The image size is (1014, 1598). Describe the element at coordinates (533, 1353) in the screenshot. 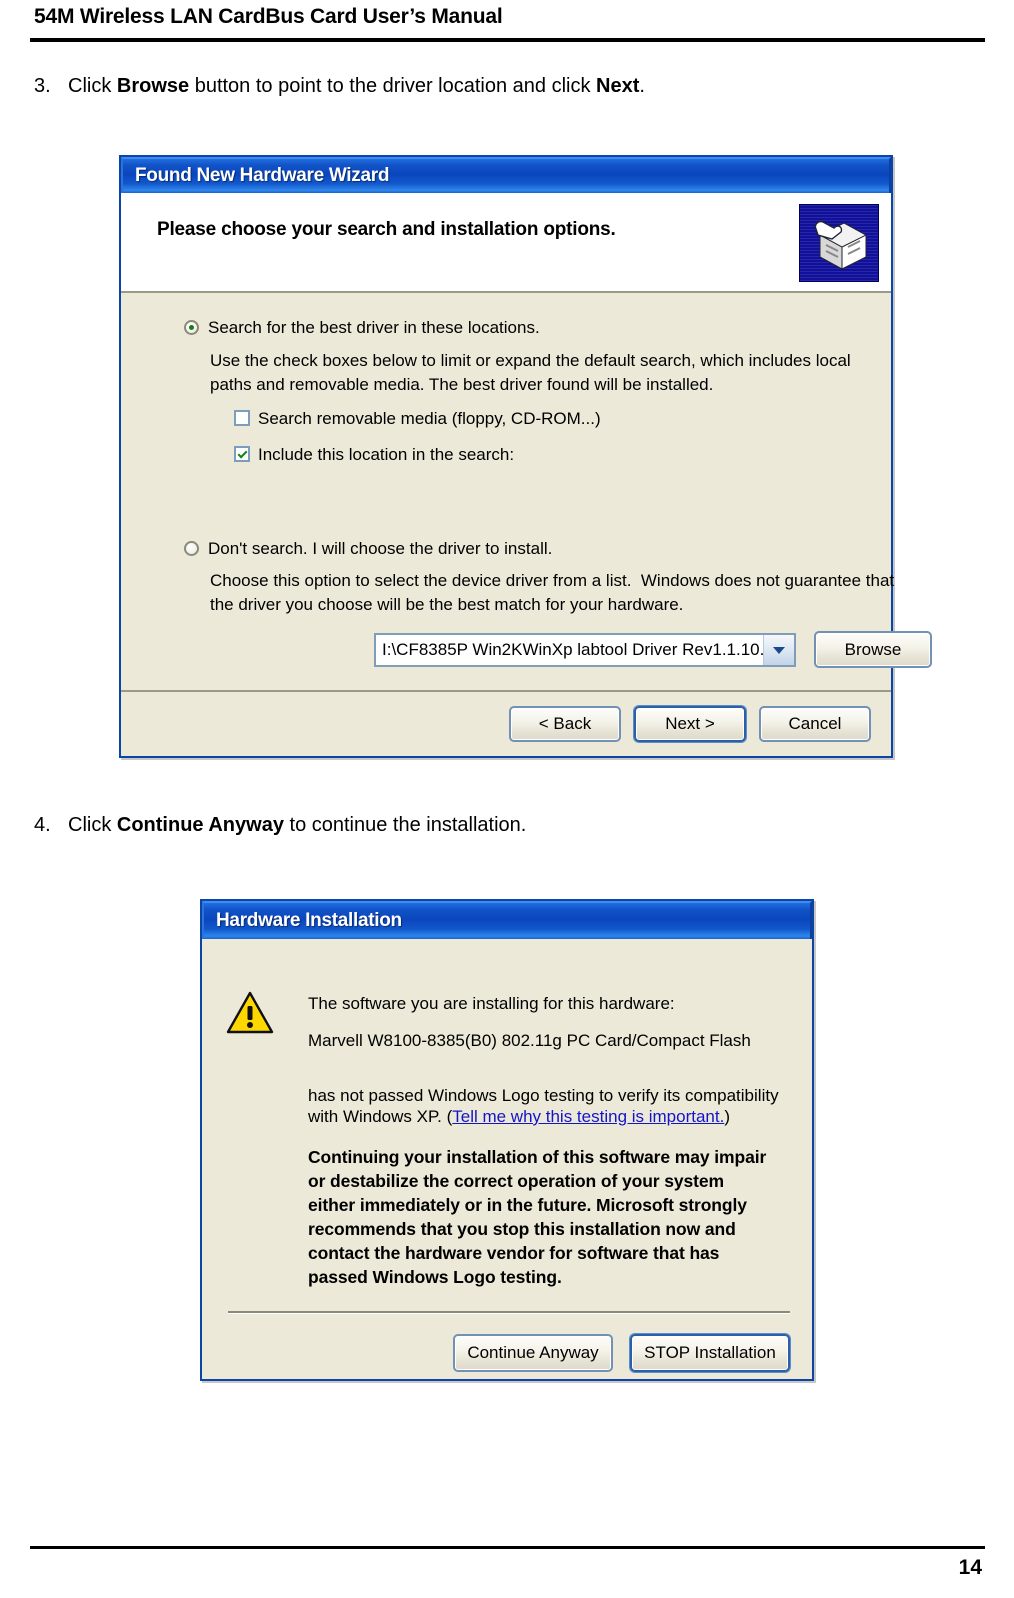

I see `continue-anyway-button: Continue Anyway` at that location.